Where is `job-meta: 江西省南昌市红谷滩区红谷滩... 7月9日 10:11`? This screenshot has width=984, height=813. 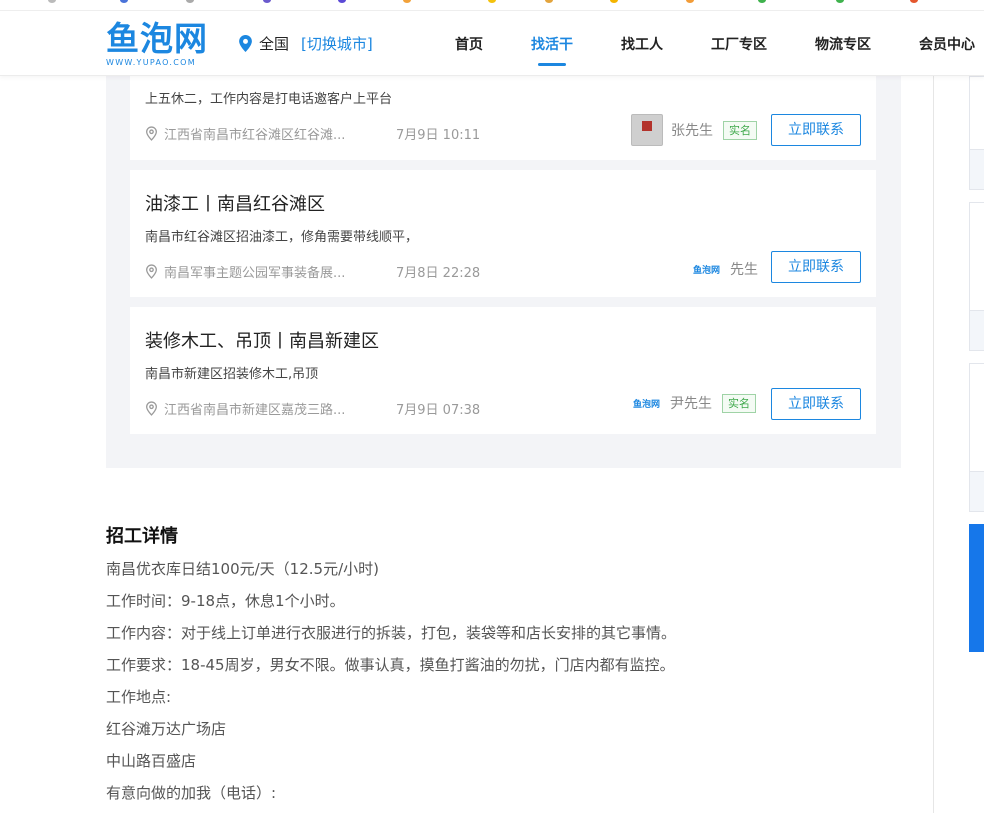
job-meta: 江西省南昌市红谷滩区红谷滩... 7月9日 10:11 is located at coordinates (312, 133).